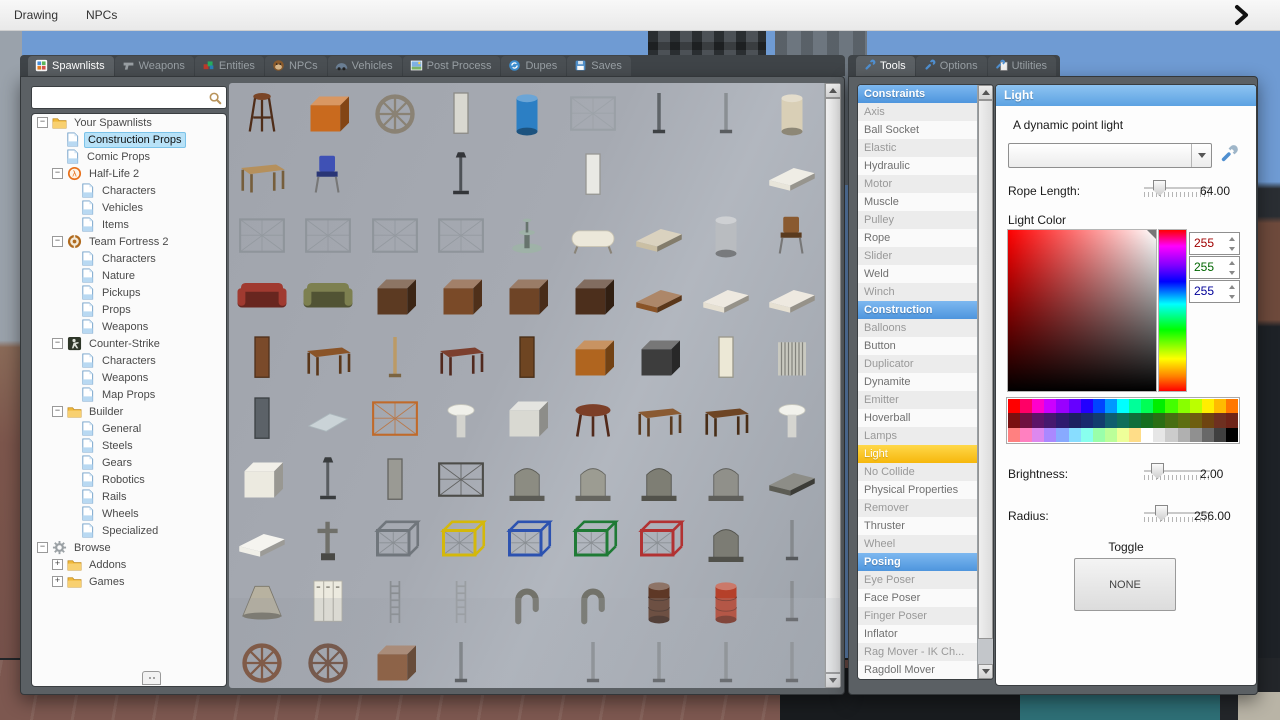 The image size is (1280, 720). Describe the element at coordinates (593, 113) in the screenshot. I see `prop-tile-jail-bars` at that location.